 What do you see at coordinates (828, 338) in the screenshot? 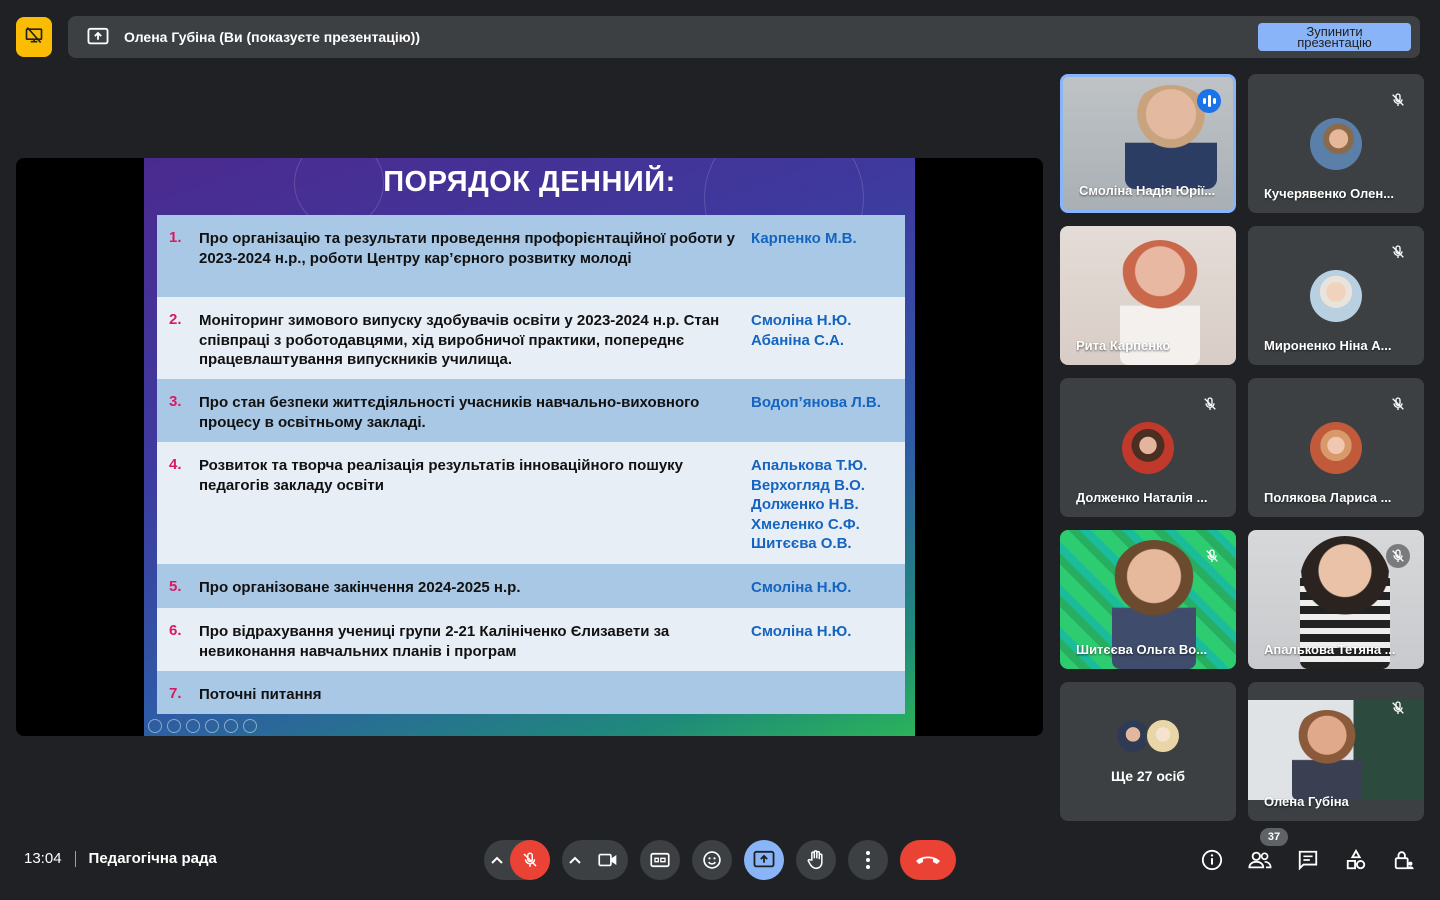
I see `agenda-responsible: Смоліна Н.Ю. Абаніна С.А.` at bounding box center [828, 338].